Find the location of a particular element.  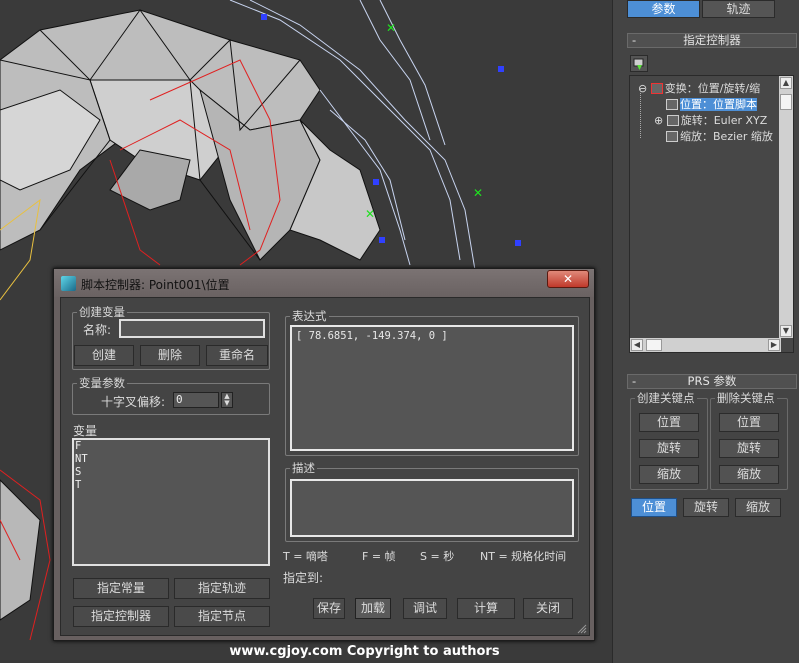

create-button: 创建 is located at coordinates (104, 355).